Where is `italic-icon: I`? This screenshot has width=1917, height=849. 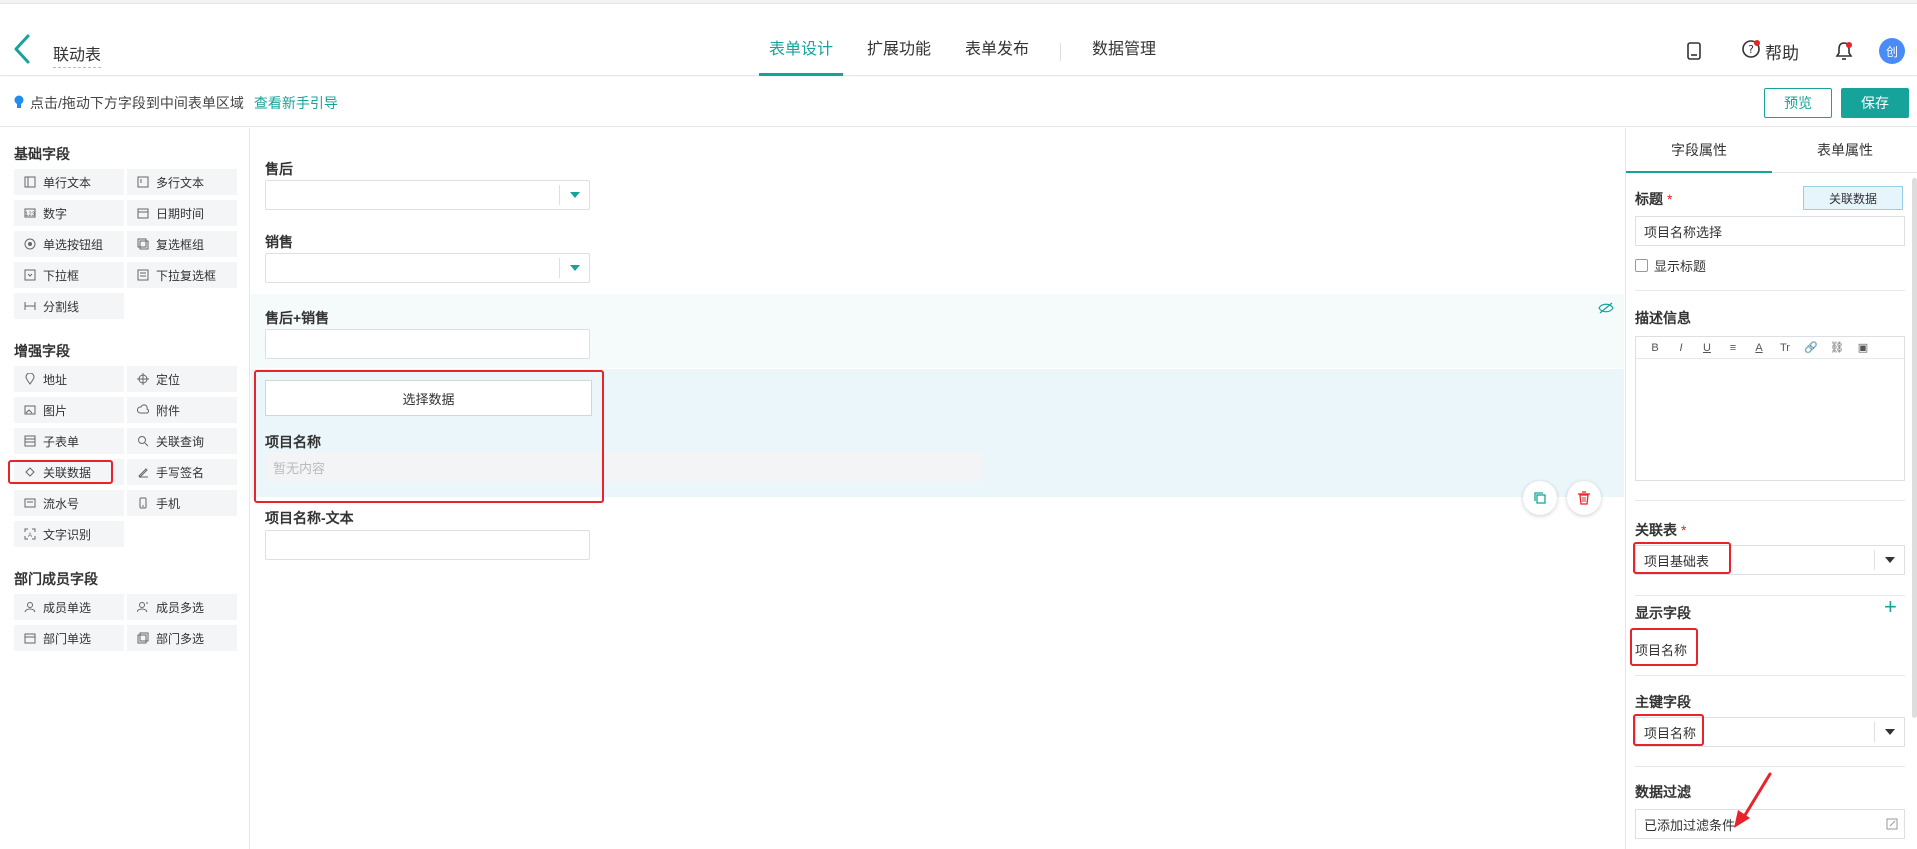
italic-icon: I is located at coordinates (1681, 348).